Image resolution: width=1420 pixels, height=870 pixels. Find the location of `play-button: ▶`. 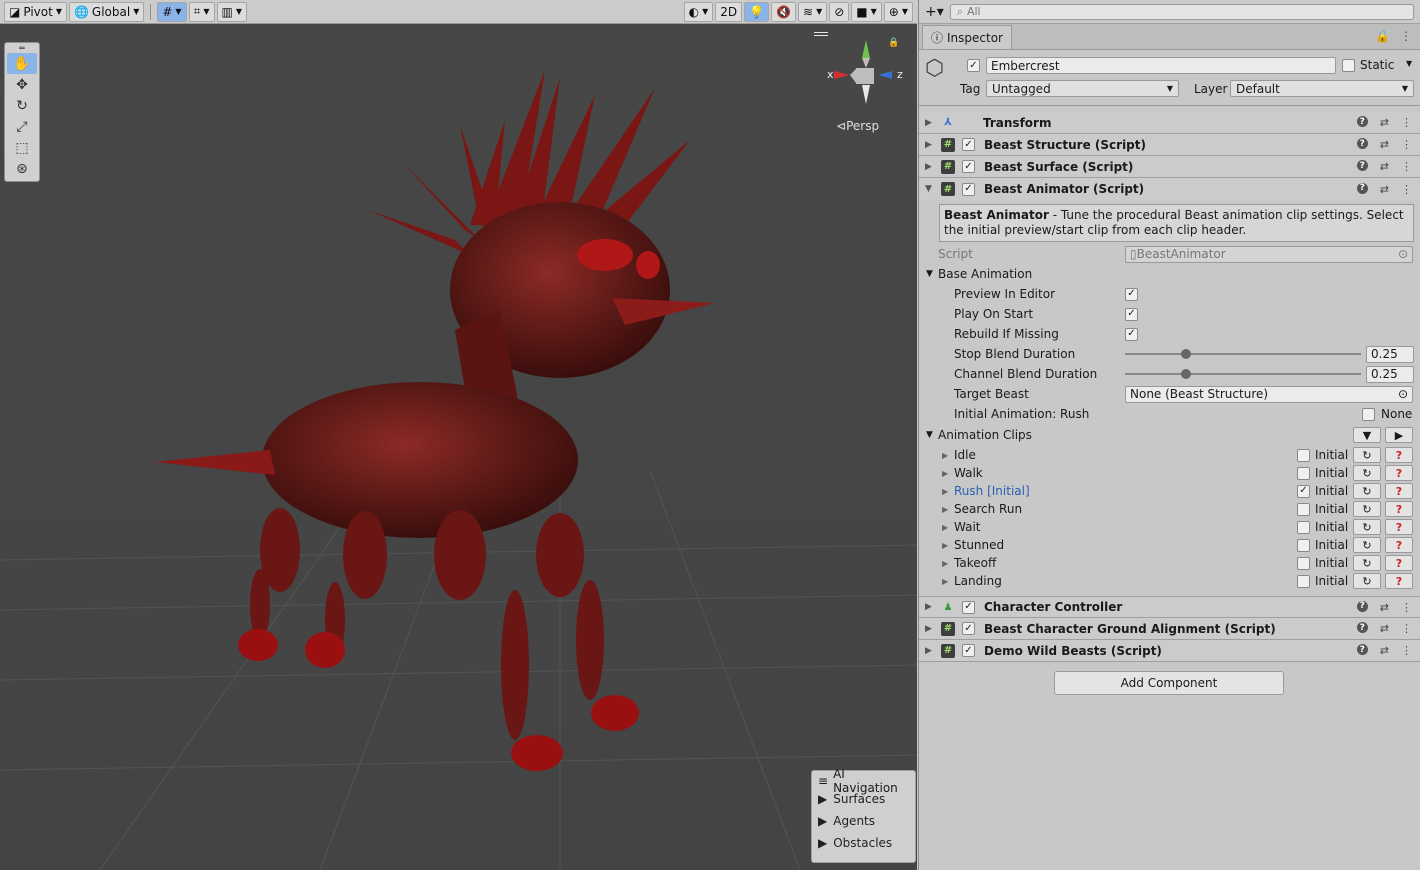

play-button: ▶ is located at coordinates (1399, 435).